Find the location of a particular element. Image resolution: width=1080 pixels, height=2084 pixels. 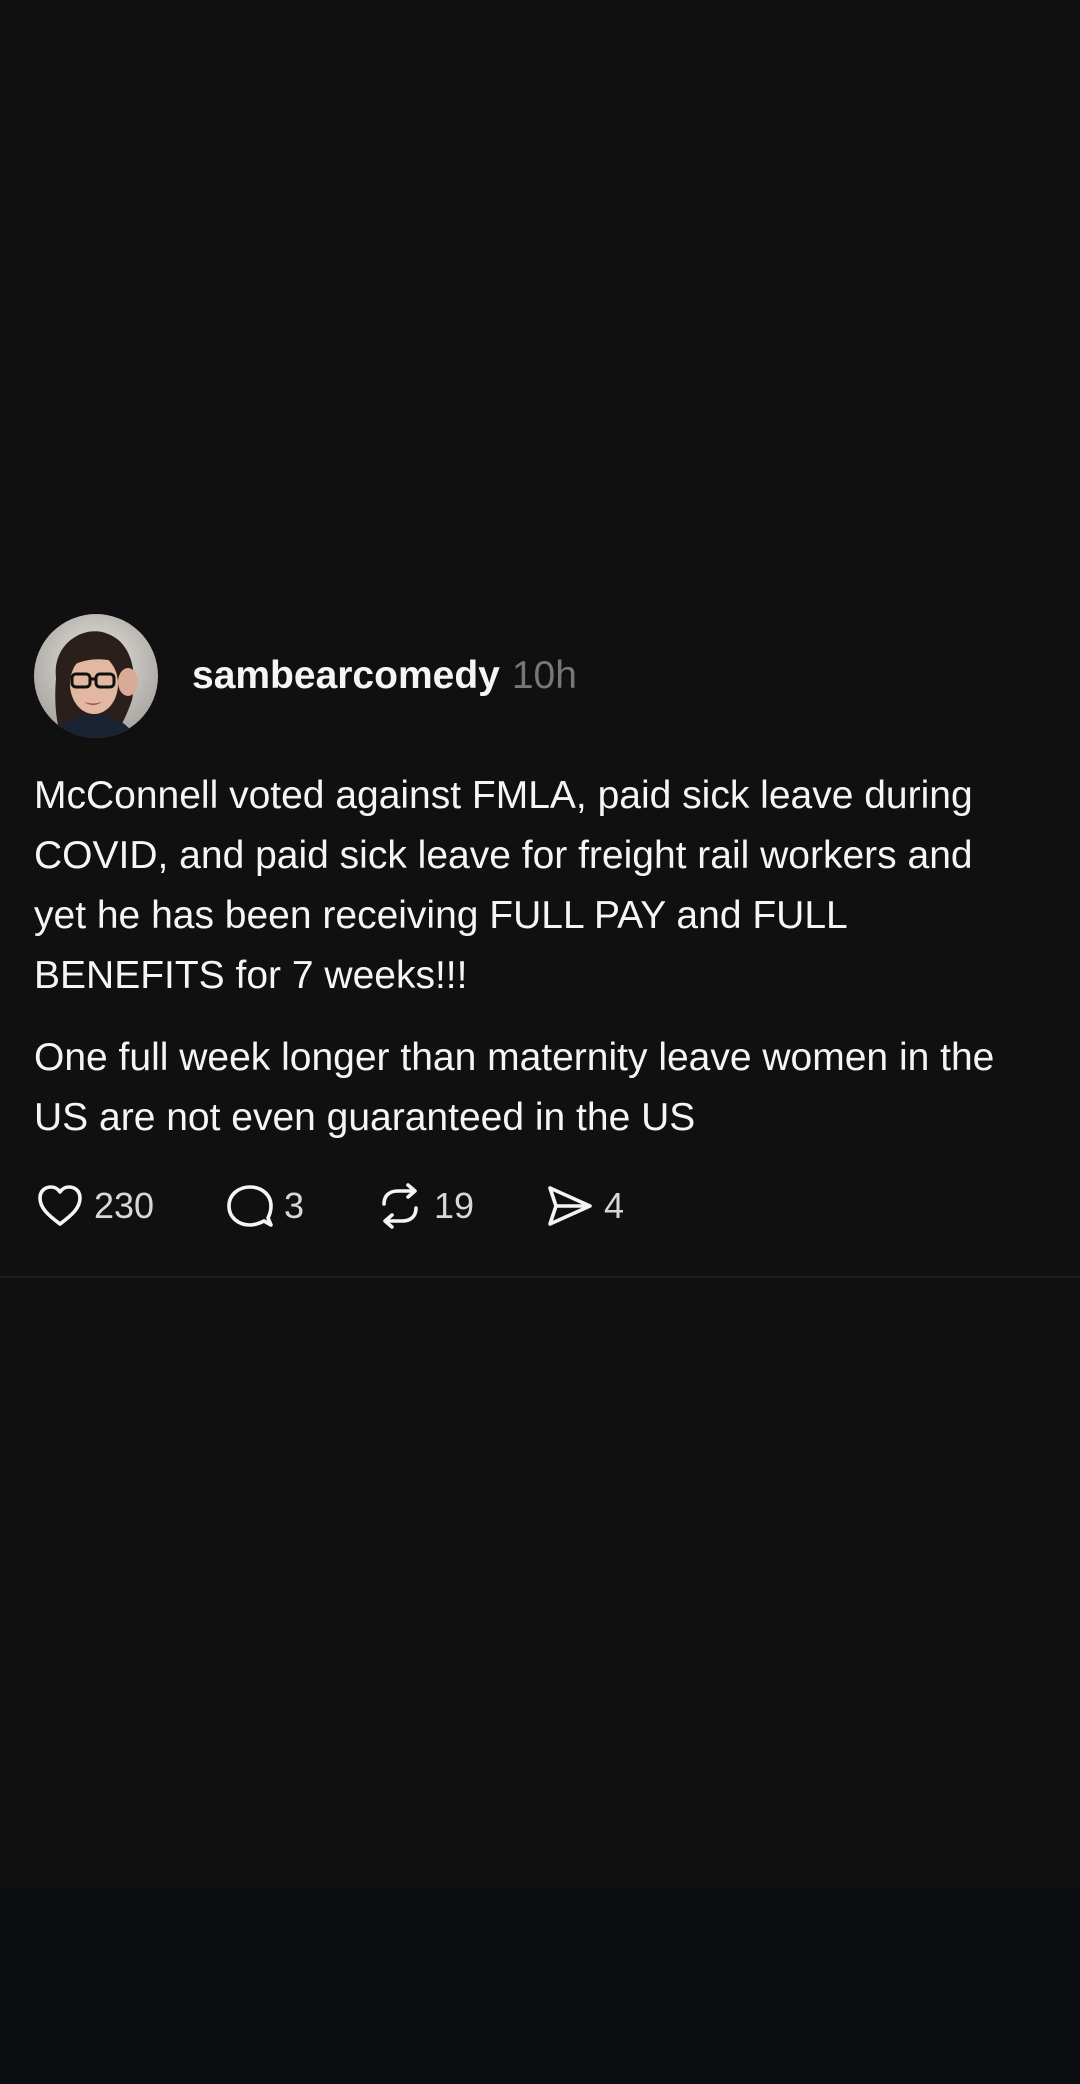

avatar is located at coordinates (96, 676).